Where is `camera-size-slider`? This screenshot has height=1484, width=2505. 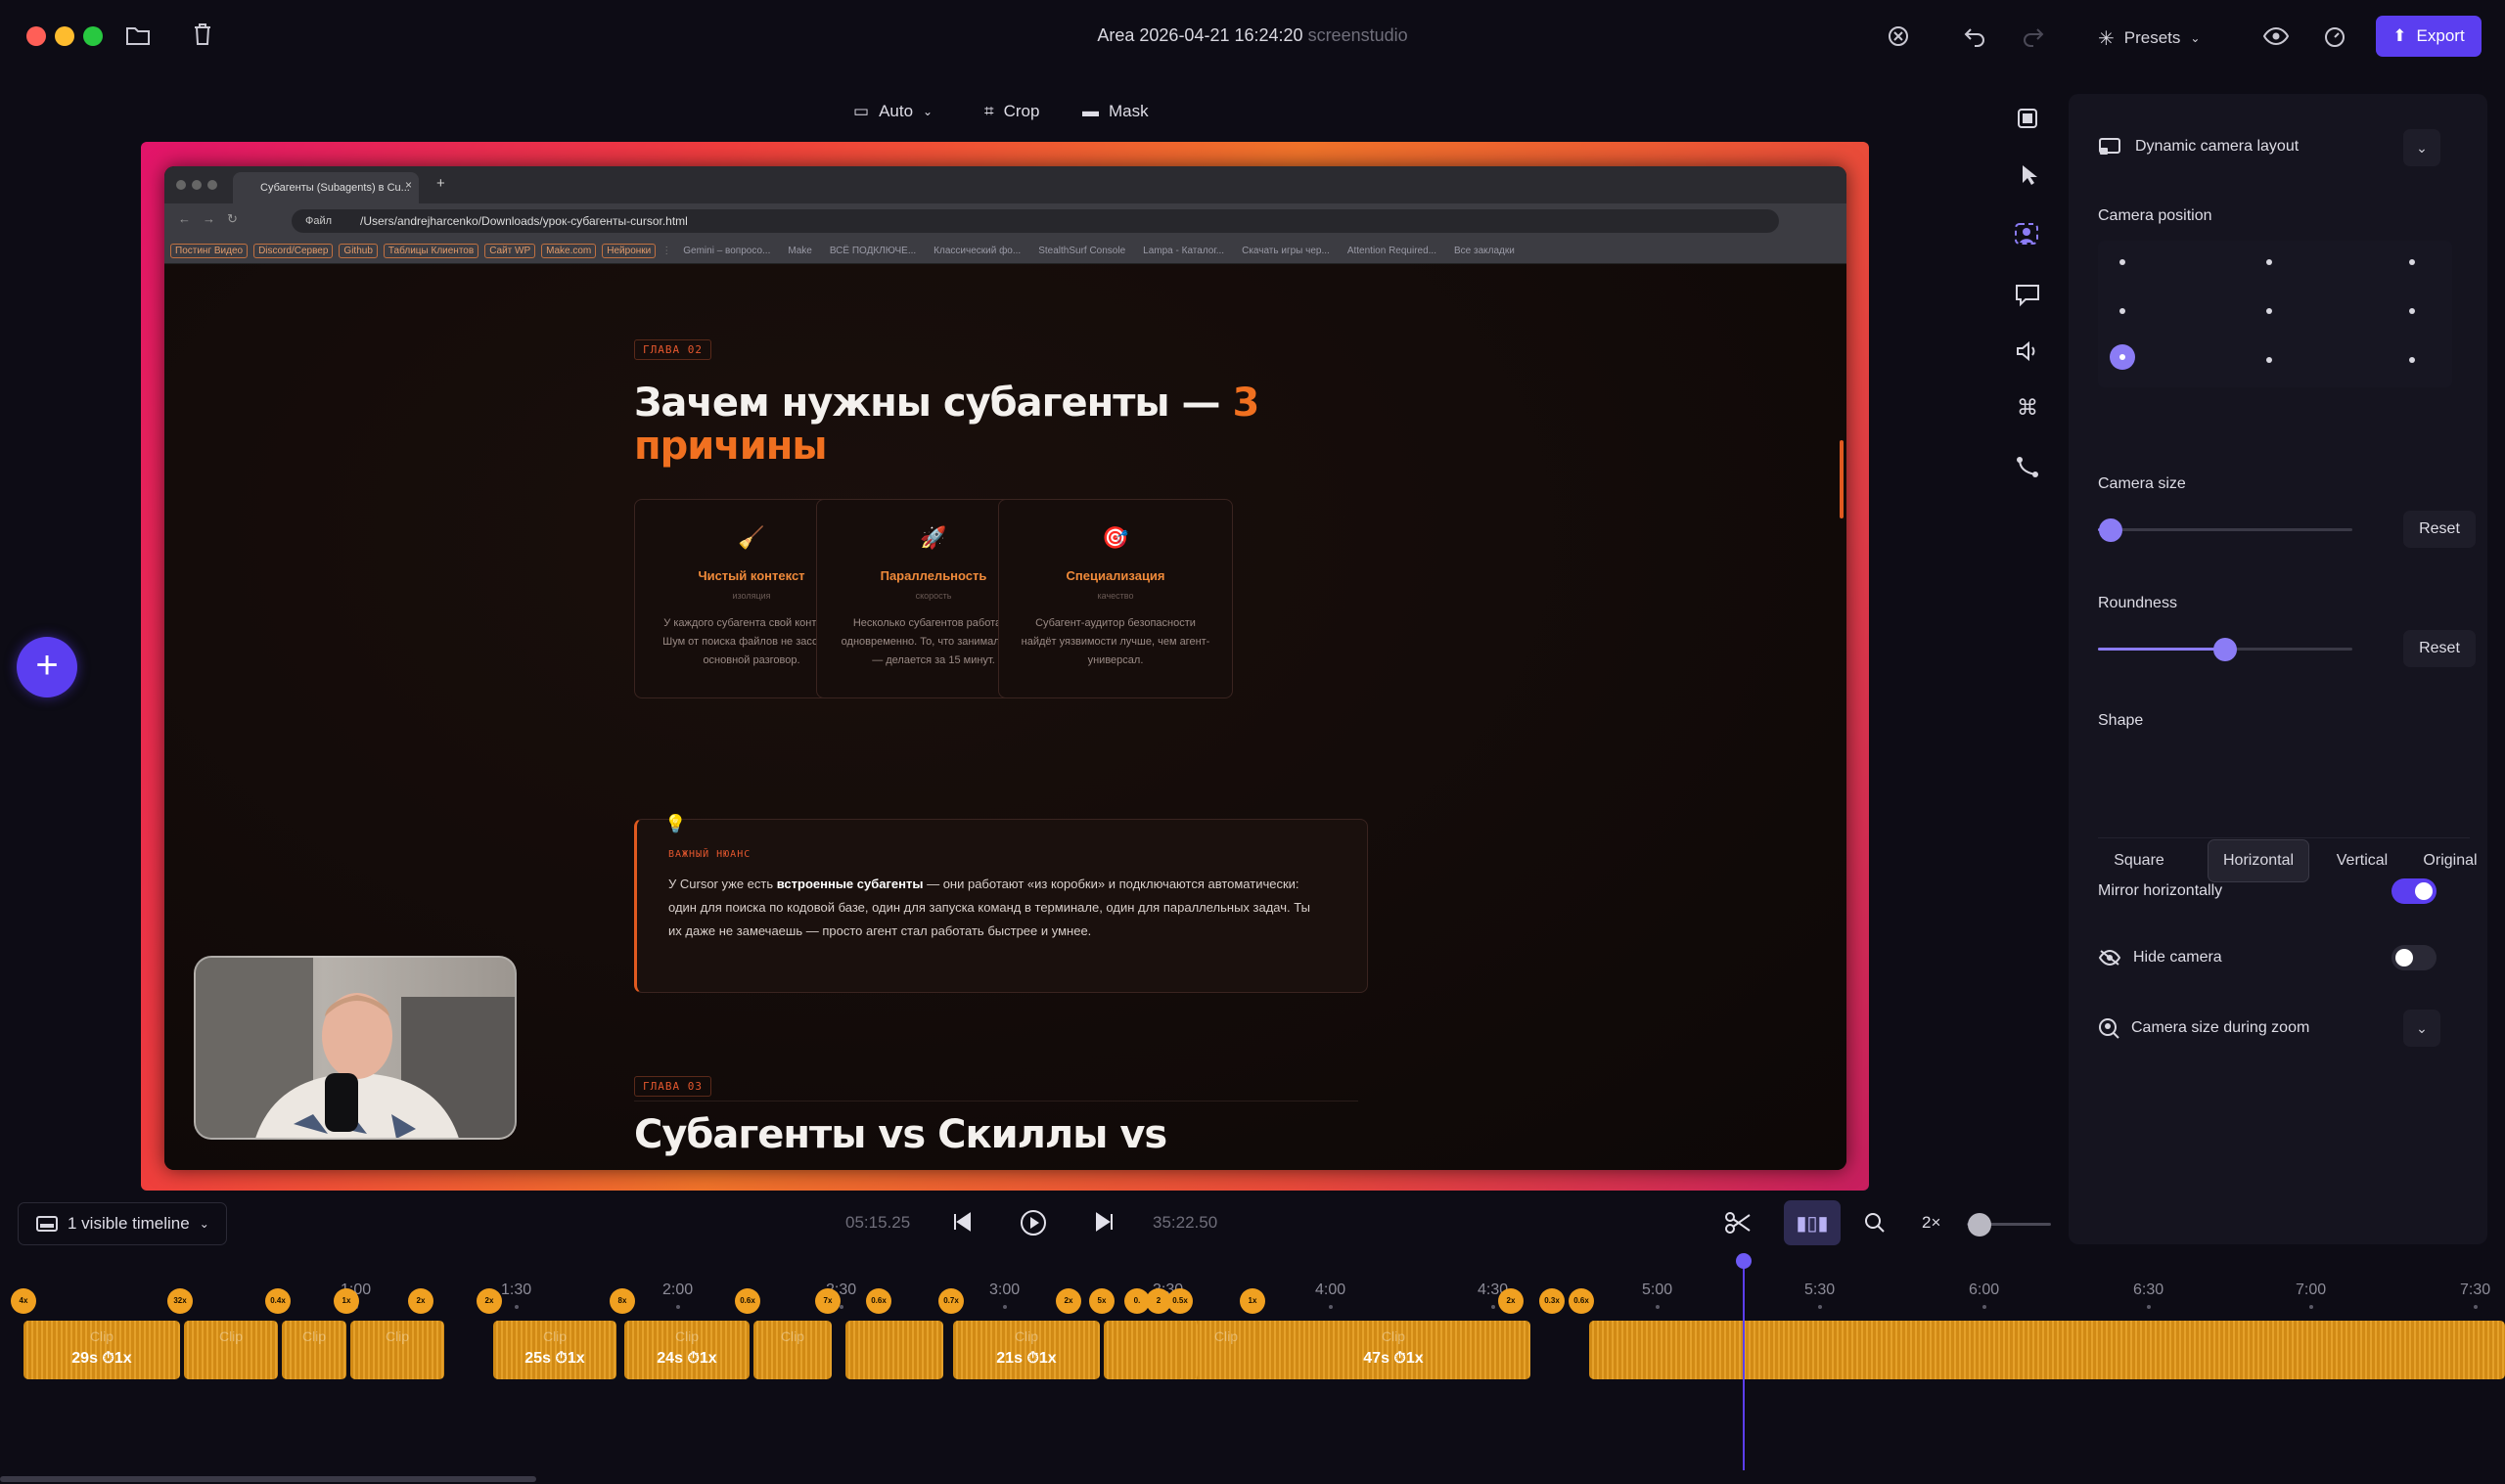
camera-size-slider is located at coordinates (2225, 529).